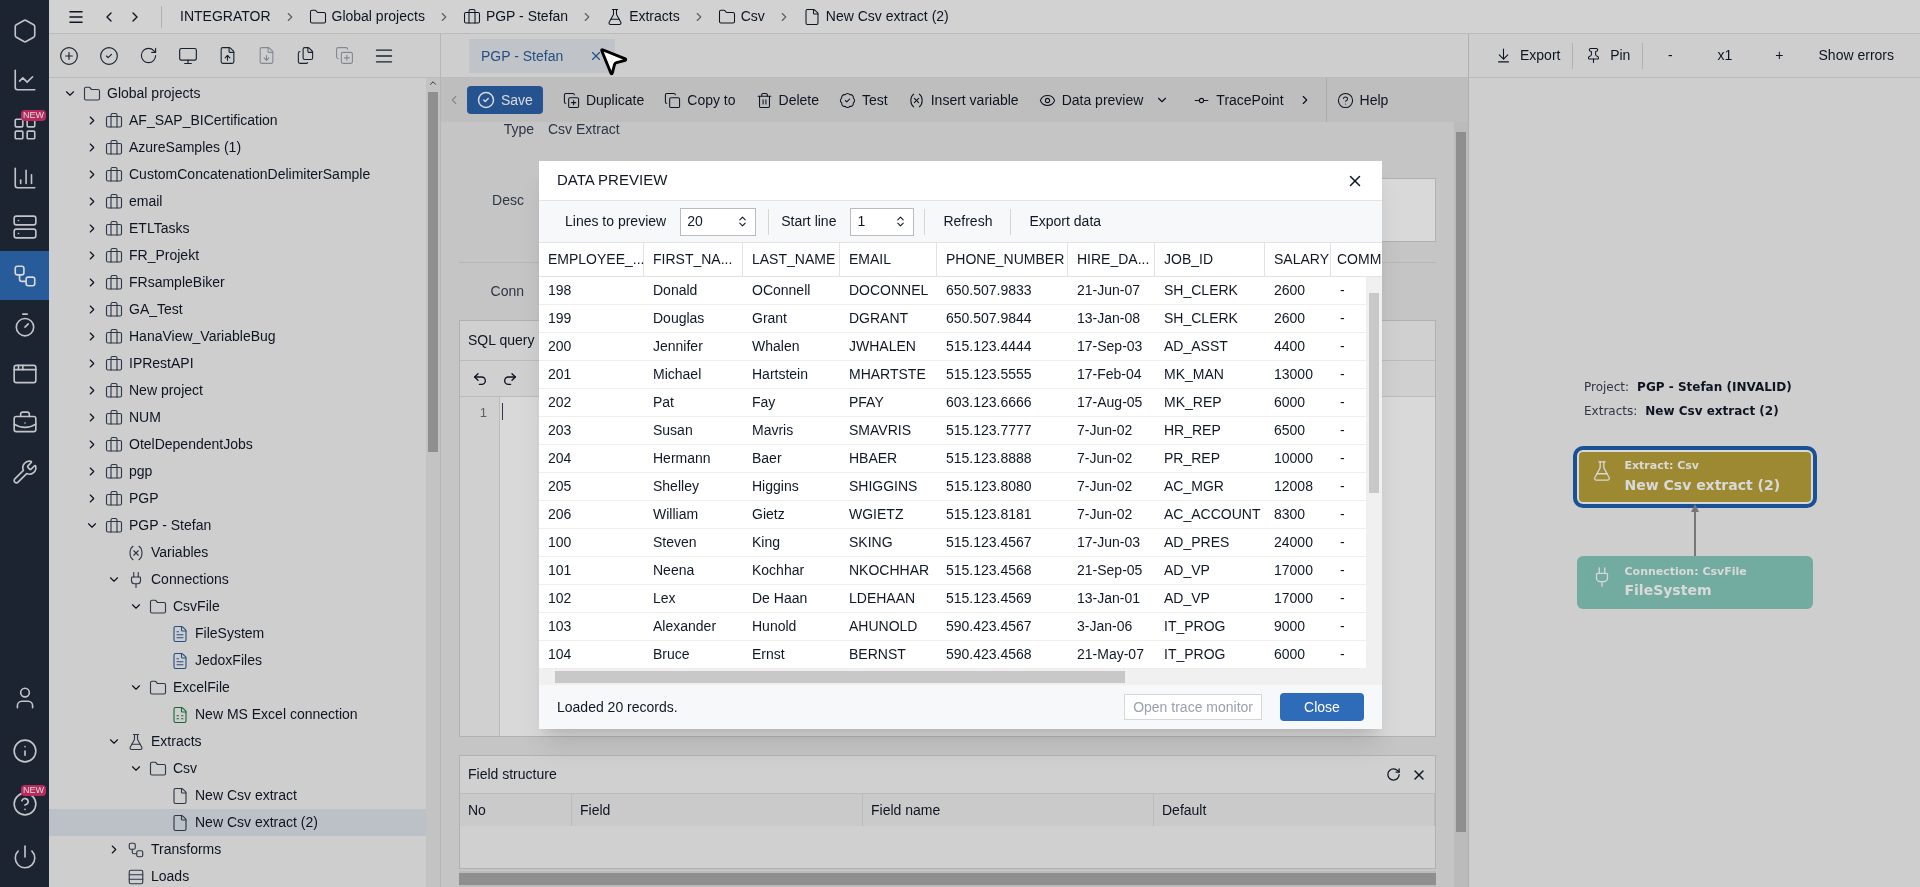 This screenshot has width=1920, height=887. Describe the element at coordinates (791, 259) in the screenshot. I see `column-header: LAST_NAME` at that location.